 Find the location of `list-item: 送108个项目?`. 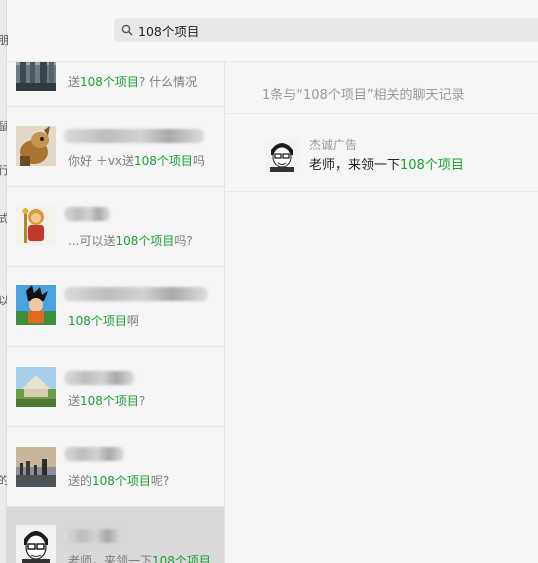

list-item: 送108个项目? is located at coordinates (115, 387).